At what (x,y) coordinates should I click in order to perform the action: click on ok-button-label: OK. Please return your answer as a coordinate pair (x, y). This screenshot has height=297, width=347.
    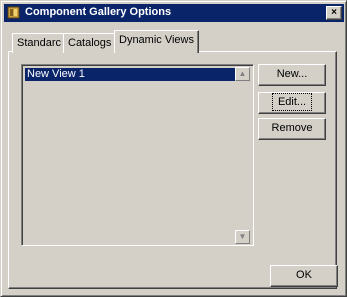
    Looking at the image, I should click on (304, 275).